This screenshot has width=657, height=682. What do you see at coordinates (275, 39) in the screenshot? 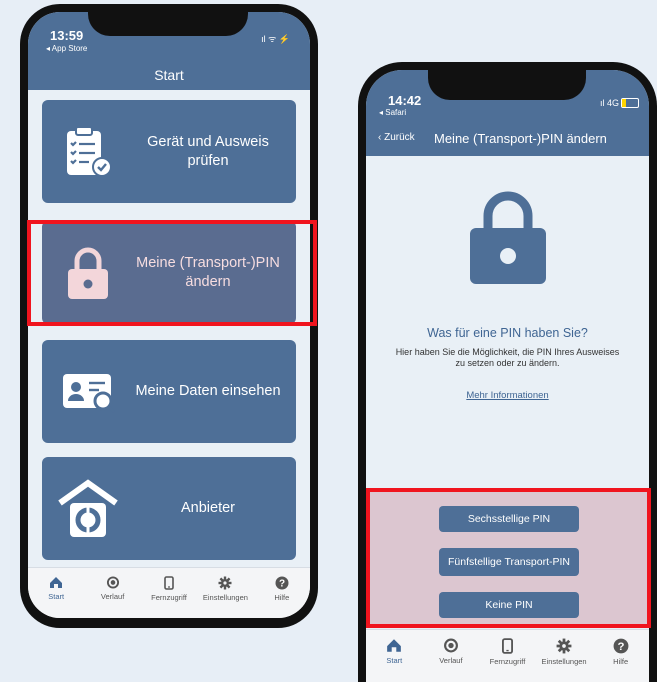
I see `status-icons: ıl ᯤ ⚡` at bounding box center [275, 39].